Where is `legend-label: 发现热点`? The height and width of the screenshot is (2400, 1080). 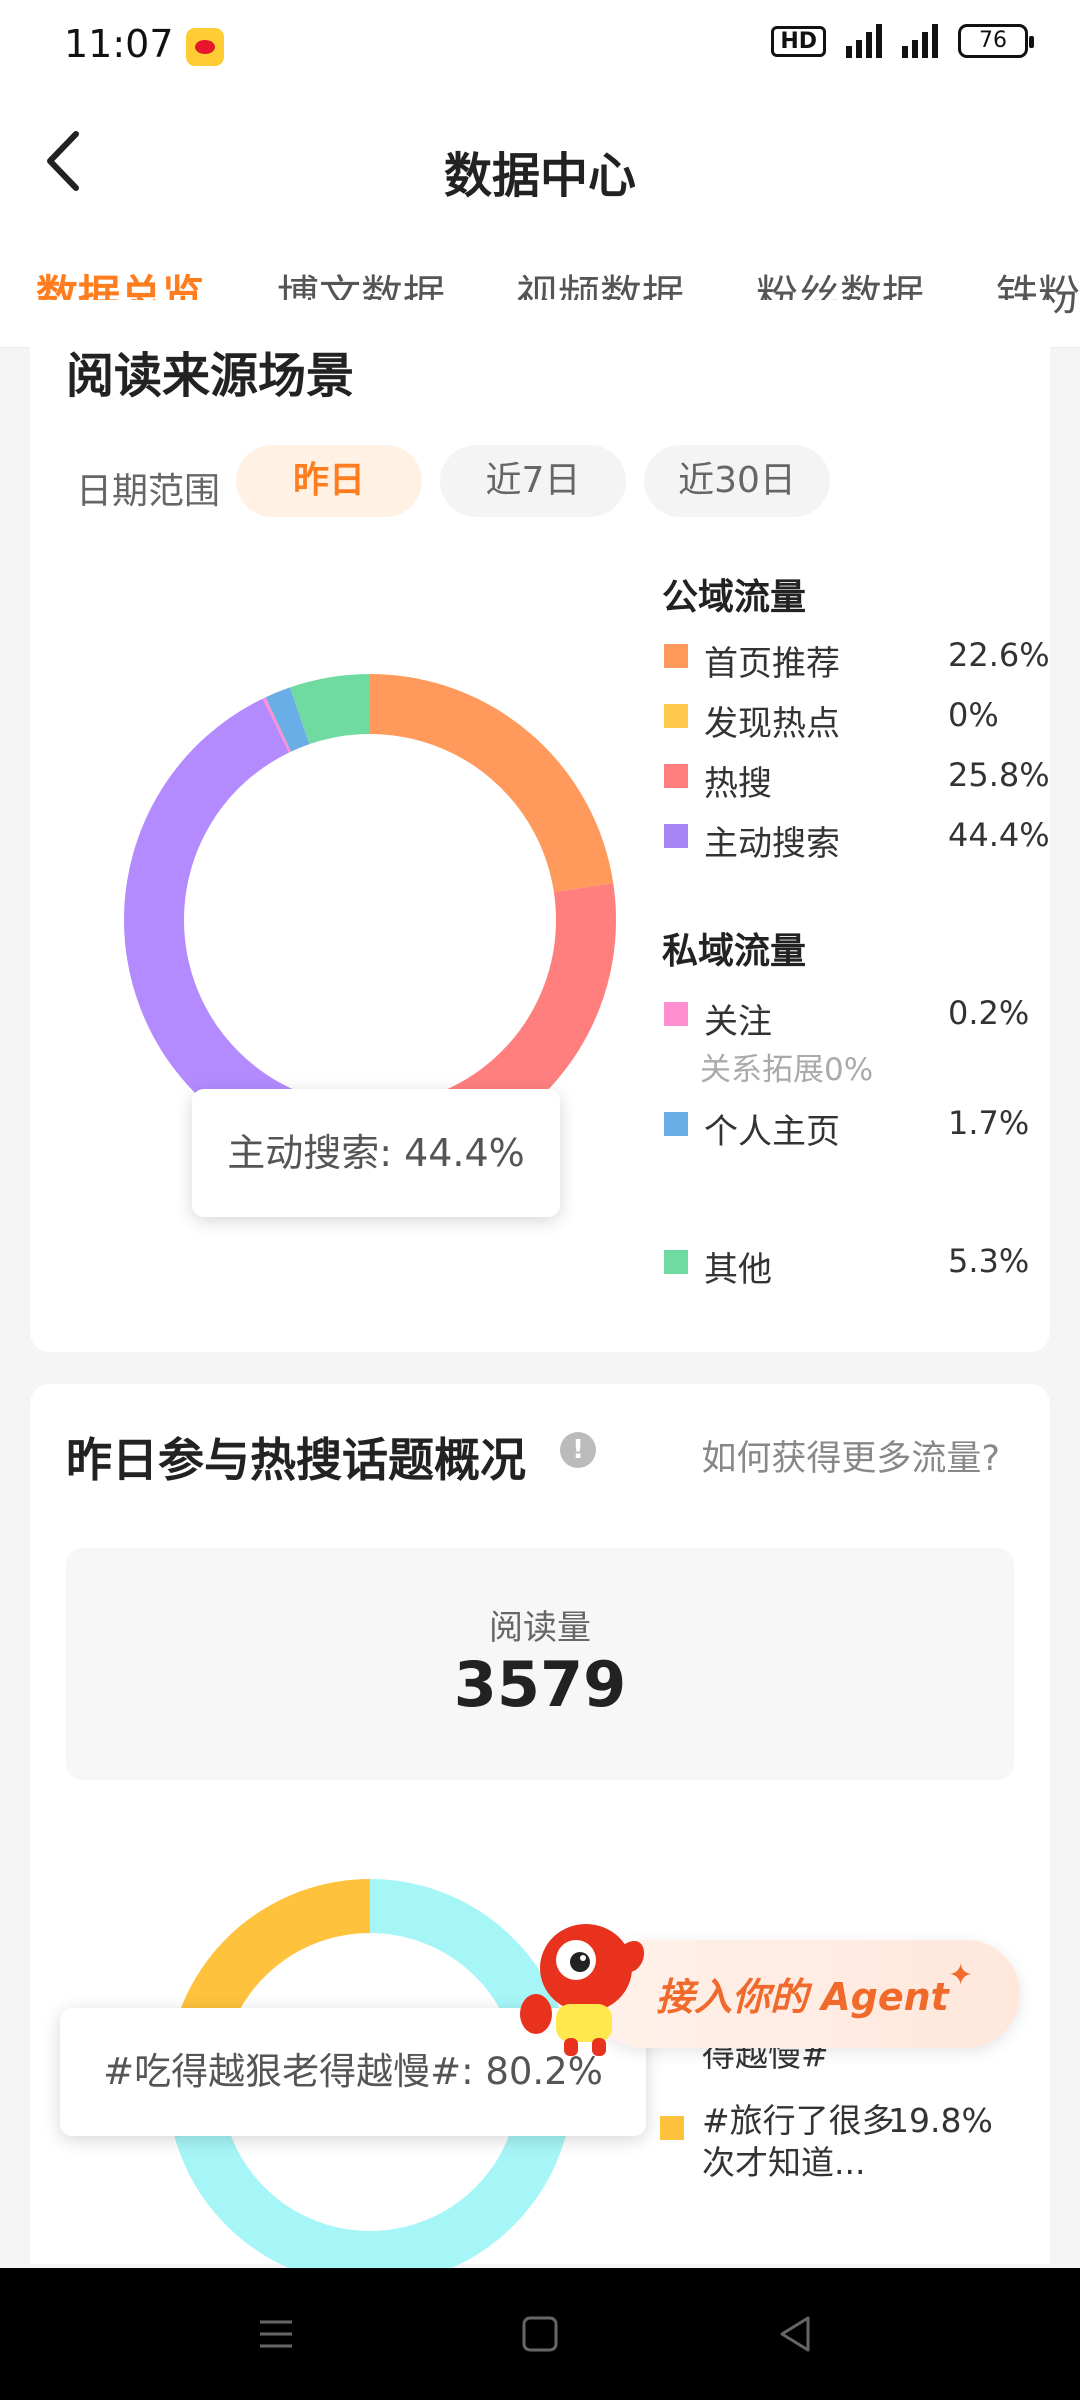 legend-label: 发现热点 is located at coordinates (772, 724).